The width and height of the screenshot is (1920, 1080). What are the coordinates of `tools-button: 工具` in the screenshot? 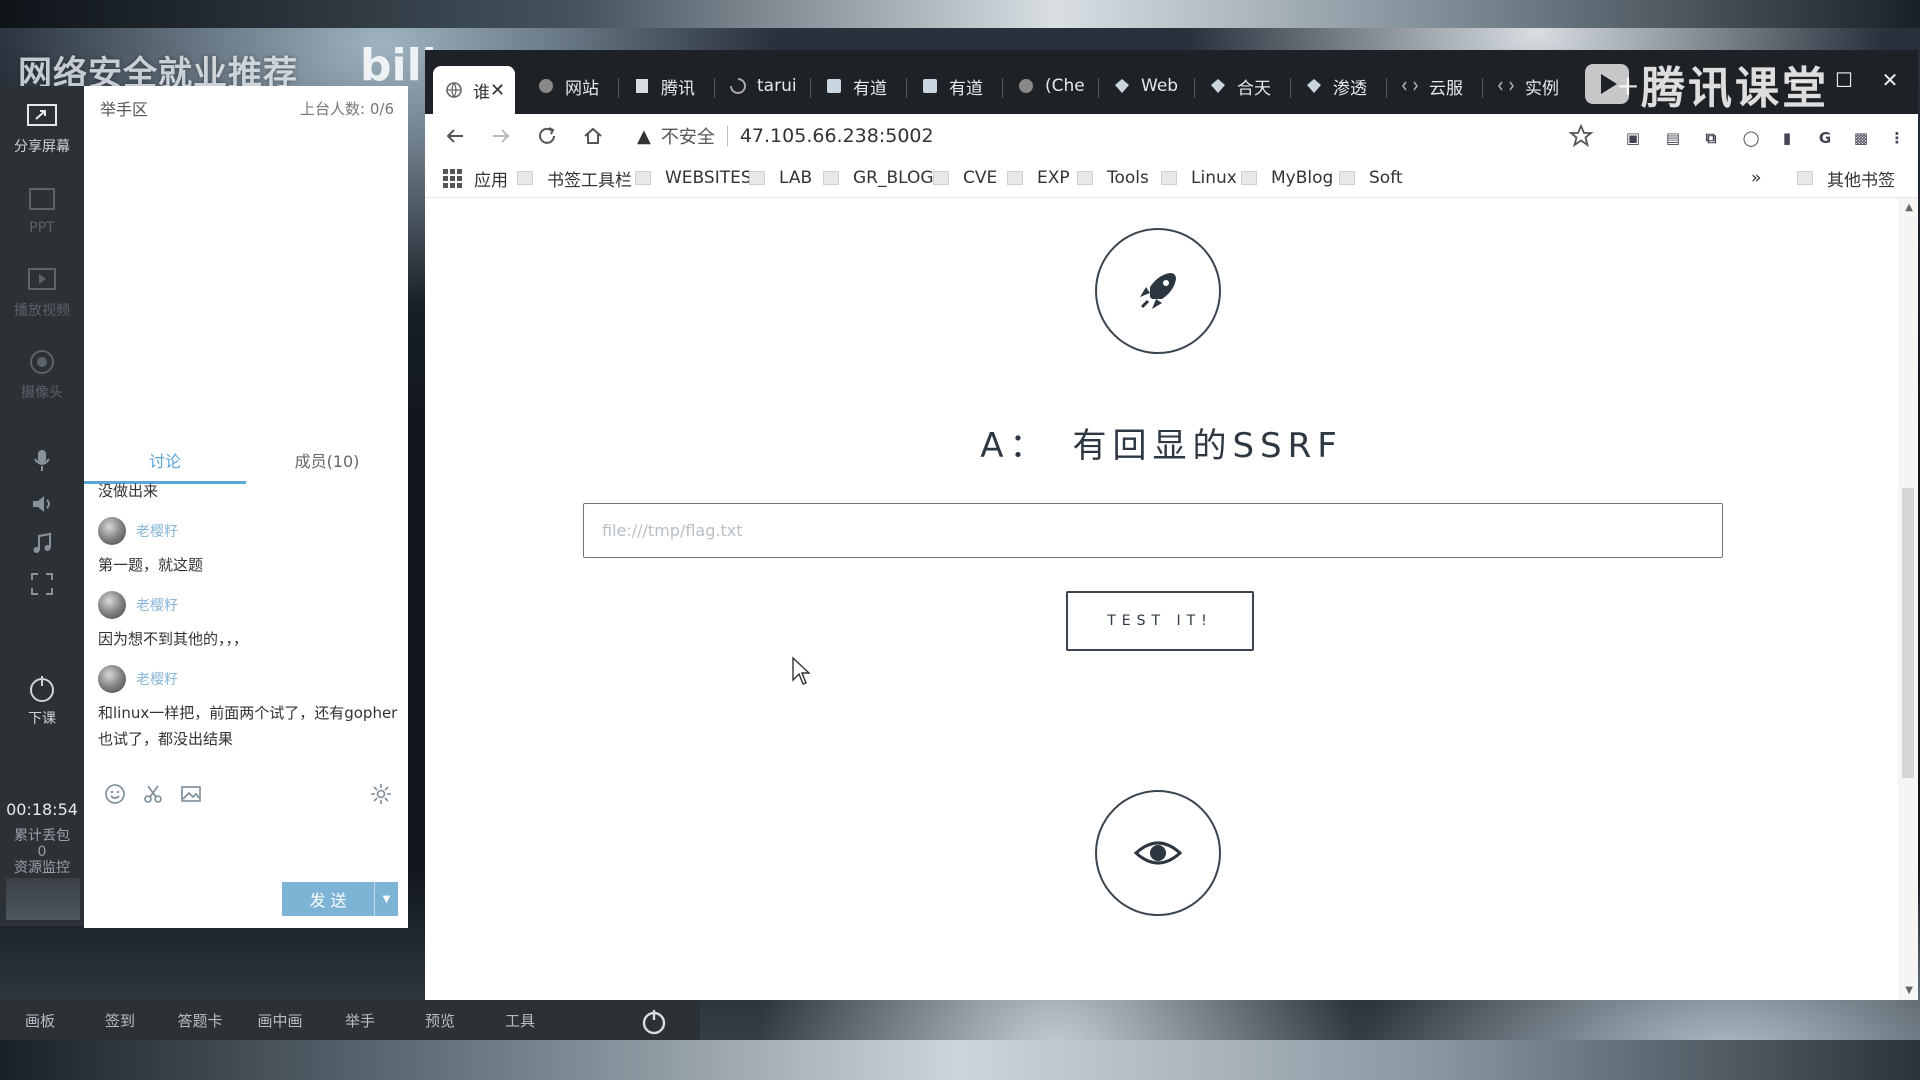 It's located at (520, 1020).